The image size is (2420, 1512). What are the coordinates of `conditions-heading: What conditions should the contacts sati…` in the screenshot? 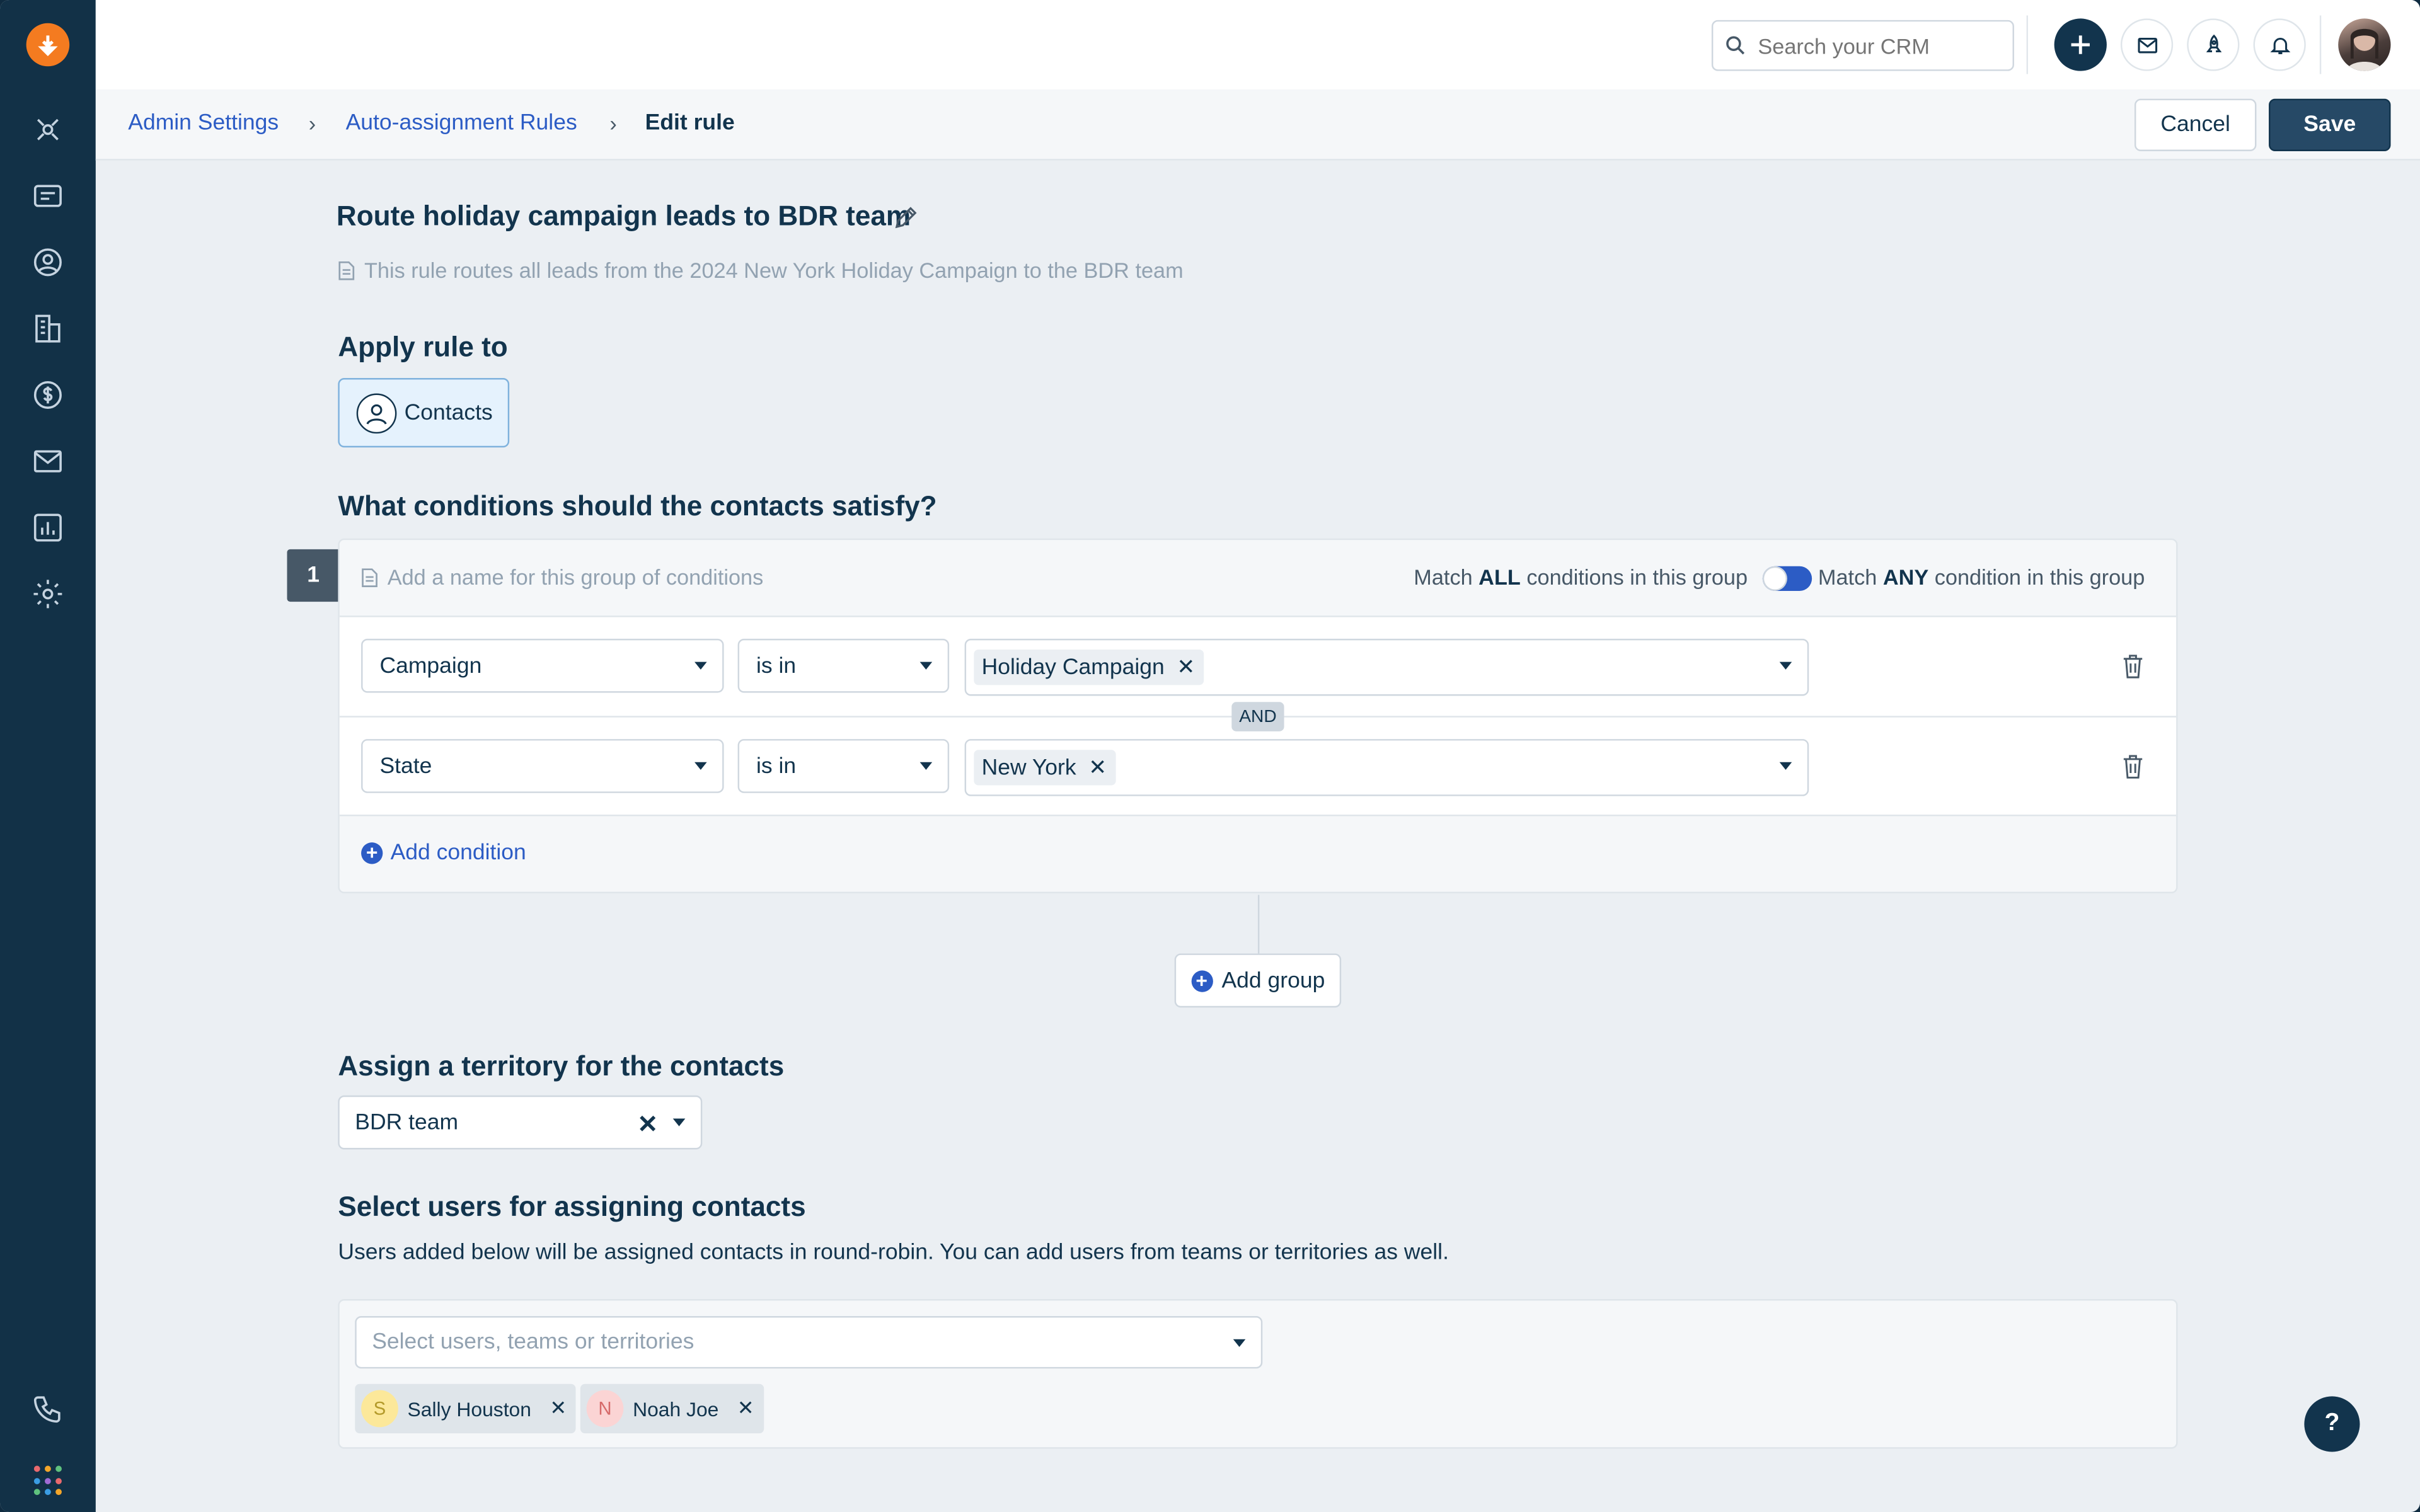 It's located at (637, 506).